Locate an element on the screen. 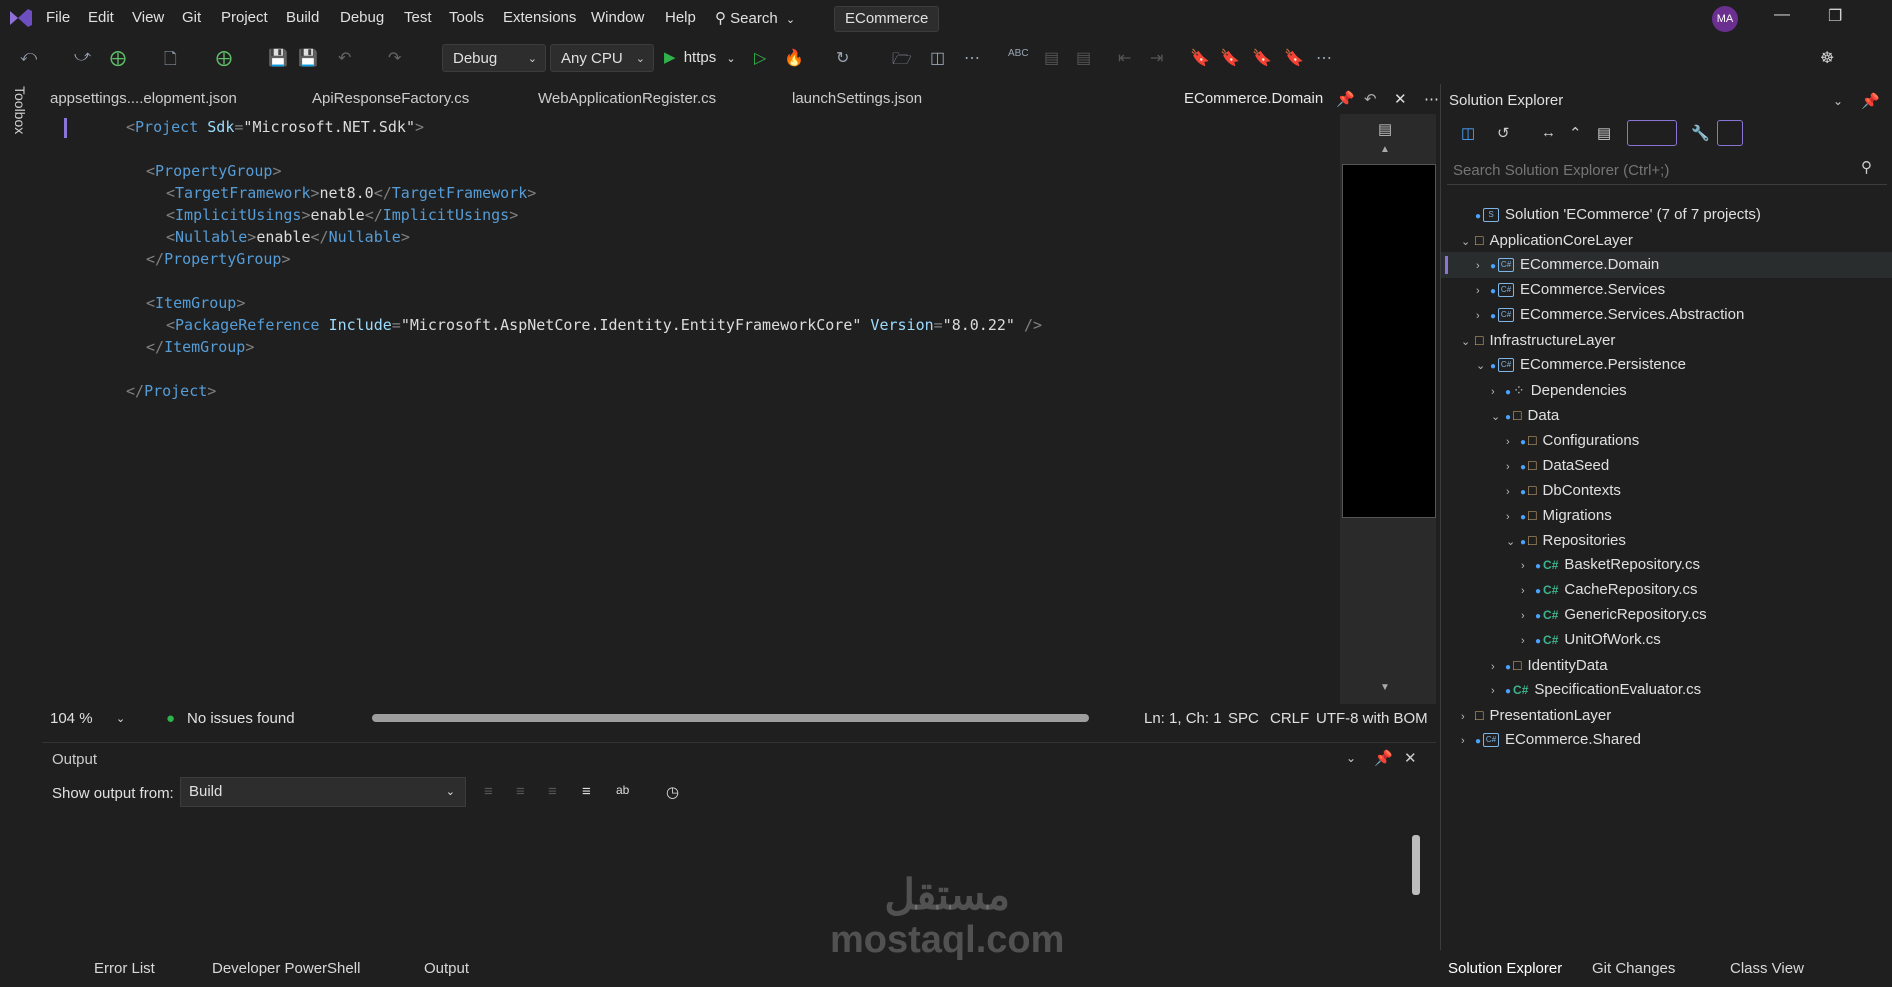  outdent-icon: ⇤ is located at coordinates (1124, 58).